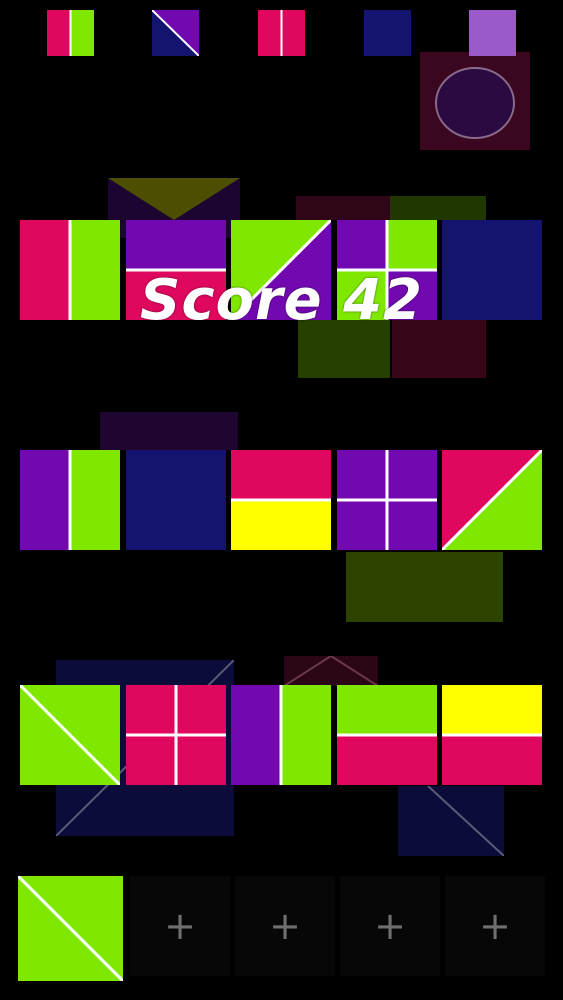  Describe the element at coordinates (70, 928) in the screenshot. I see `current-piece` at that location.